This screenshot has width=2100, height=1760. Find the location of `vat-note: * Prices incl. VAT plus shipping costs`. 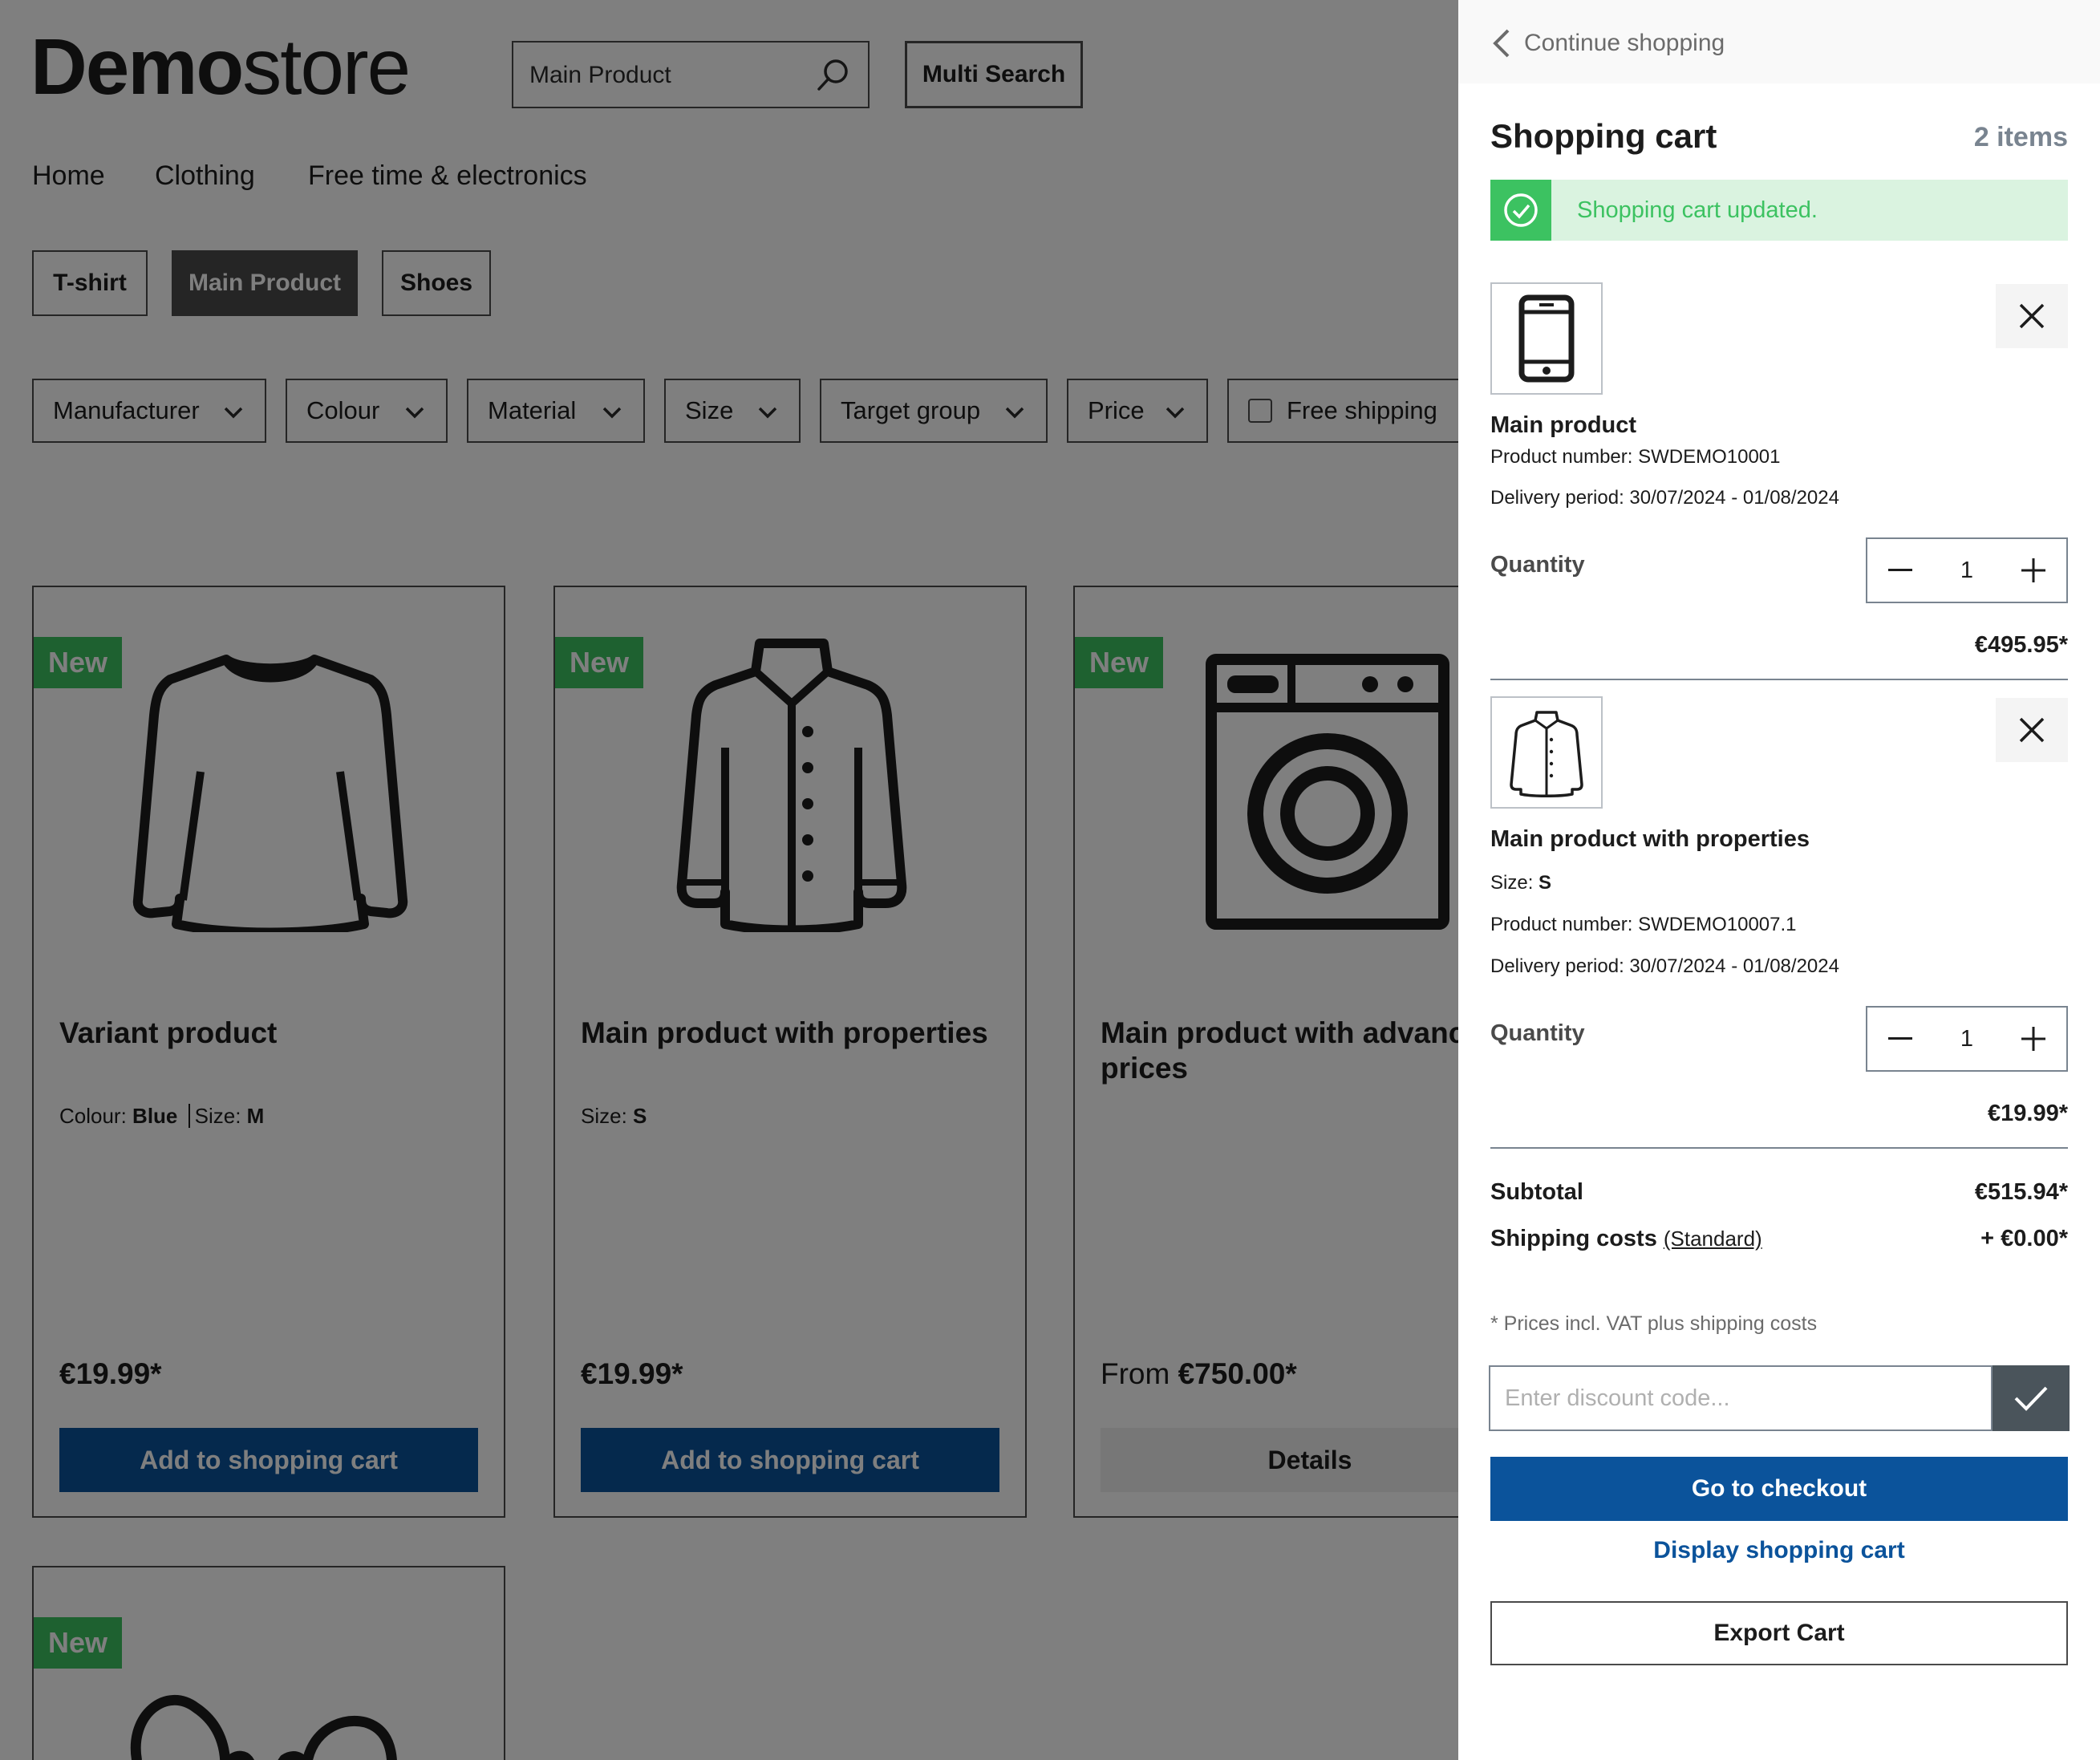

vat-note: * Prices incl. VAT plus shipping costs is located at coordinates (1654, 1323).